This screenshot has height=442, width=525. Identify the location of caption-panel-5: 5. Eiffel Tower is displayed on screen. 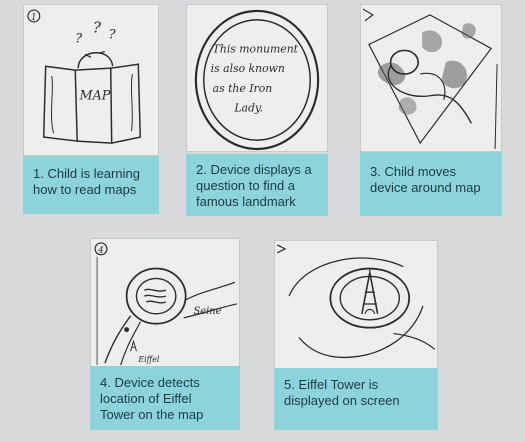
(356, 399).